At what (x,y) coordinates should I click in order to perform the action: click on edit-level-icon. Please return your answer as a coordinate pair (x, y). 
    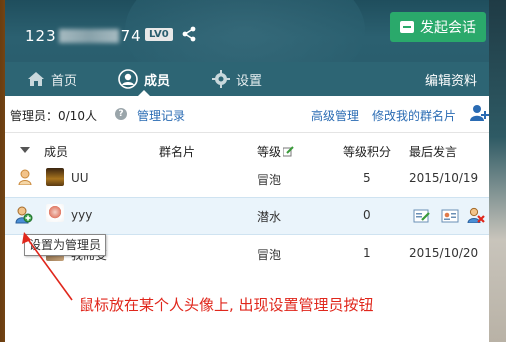
    Looking at the image, I should click on (288, 151).